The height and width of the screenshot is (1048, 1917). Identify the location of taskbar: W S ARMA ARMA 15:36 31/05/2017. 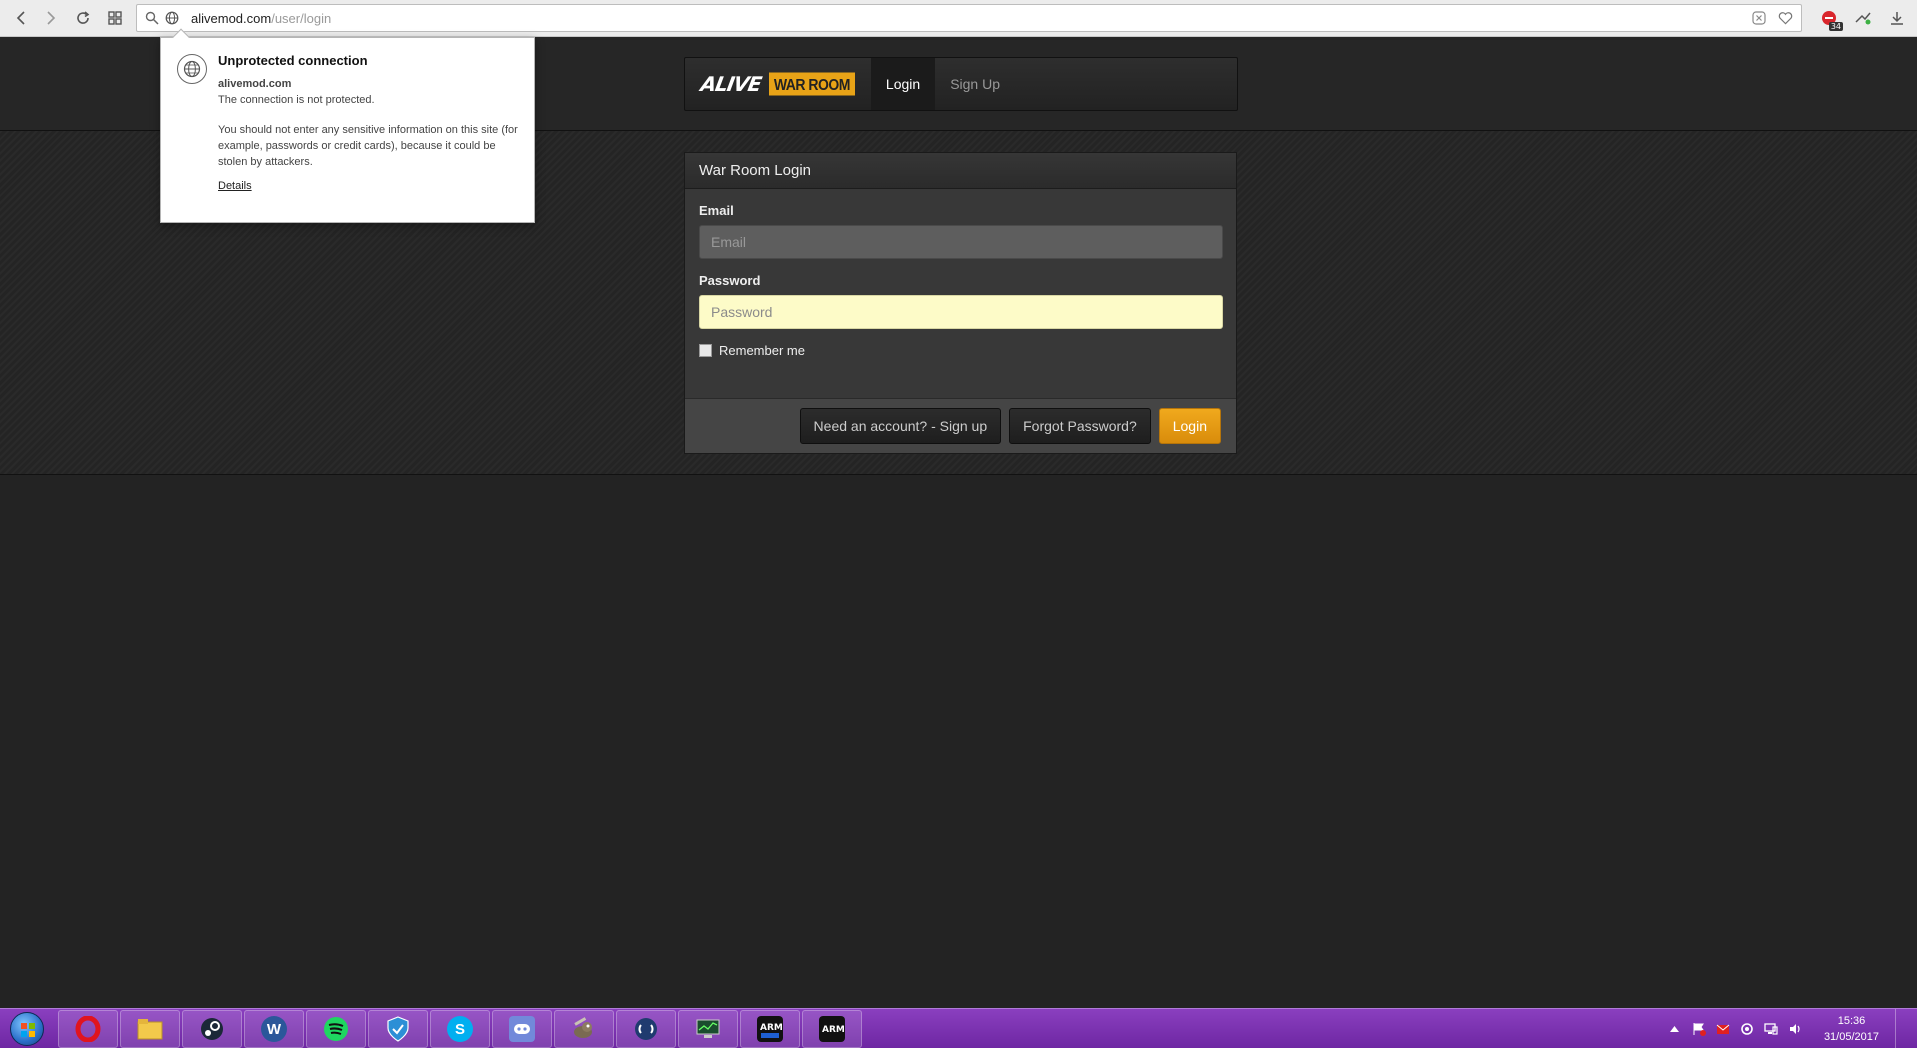
(958, 1028).